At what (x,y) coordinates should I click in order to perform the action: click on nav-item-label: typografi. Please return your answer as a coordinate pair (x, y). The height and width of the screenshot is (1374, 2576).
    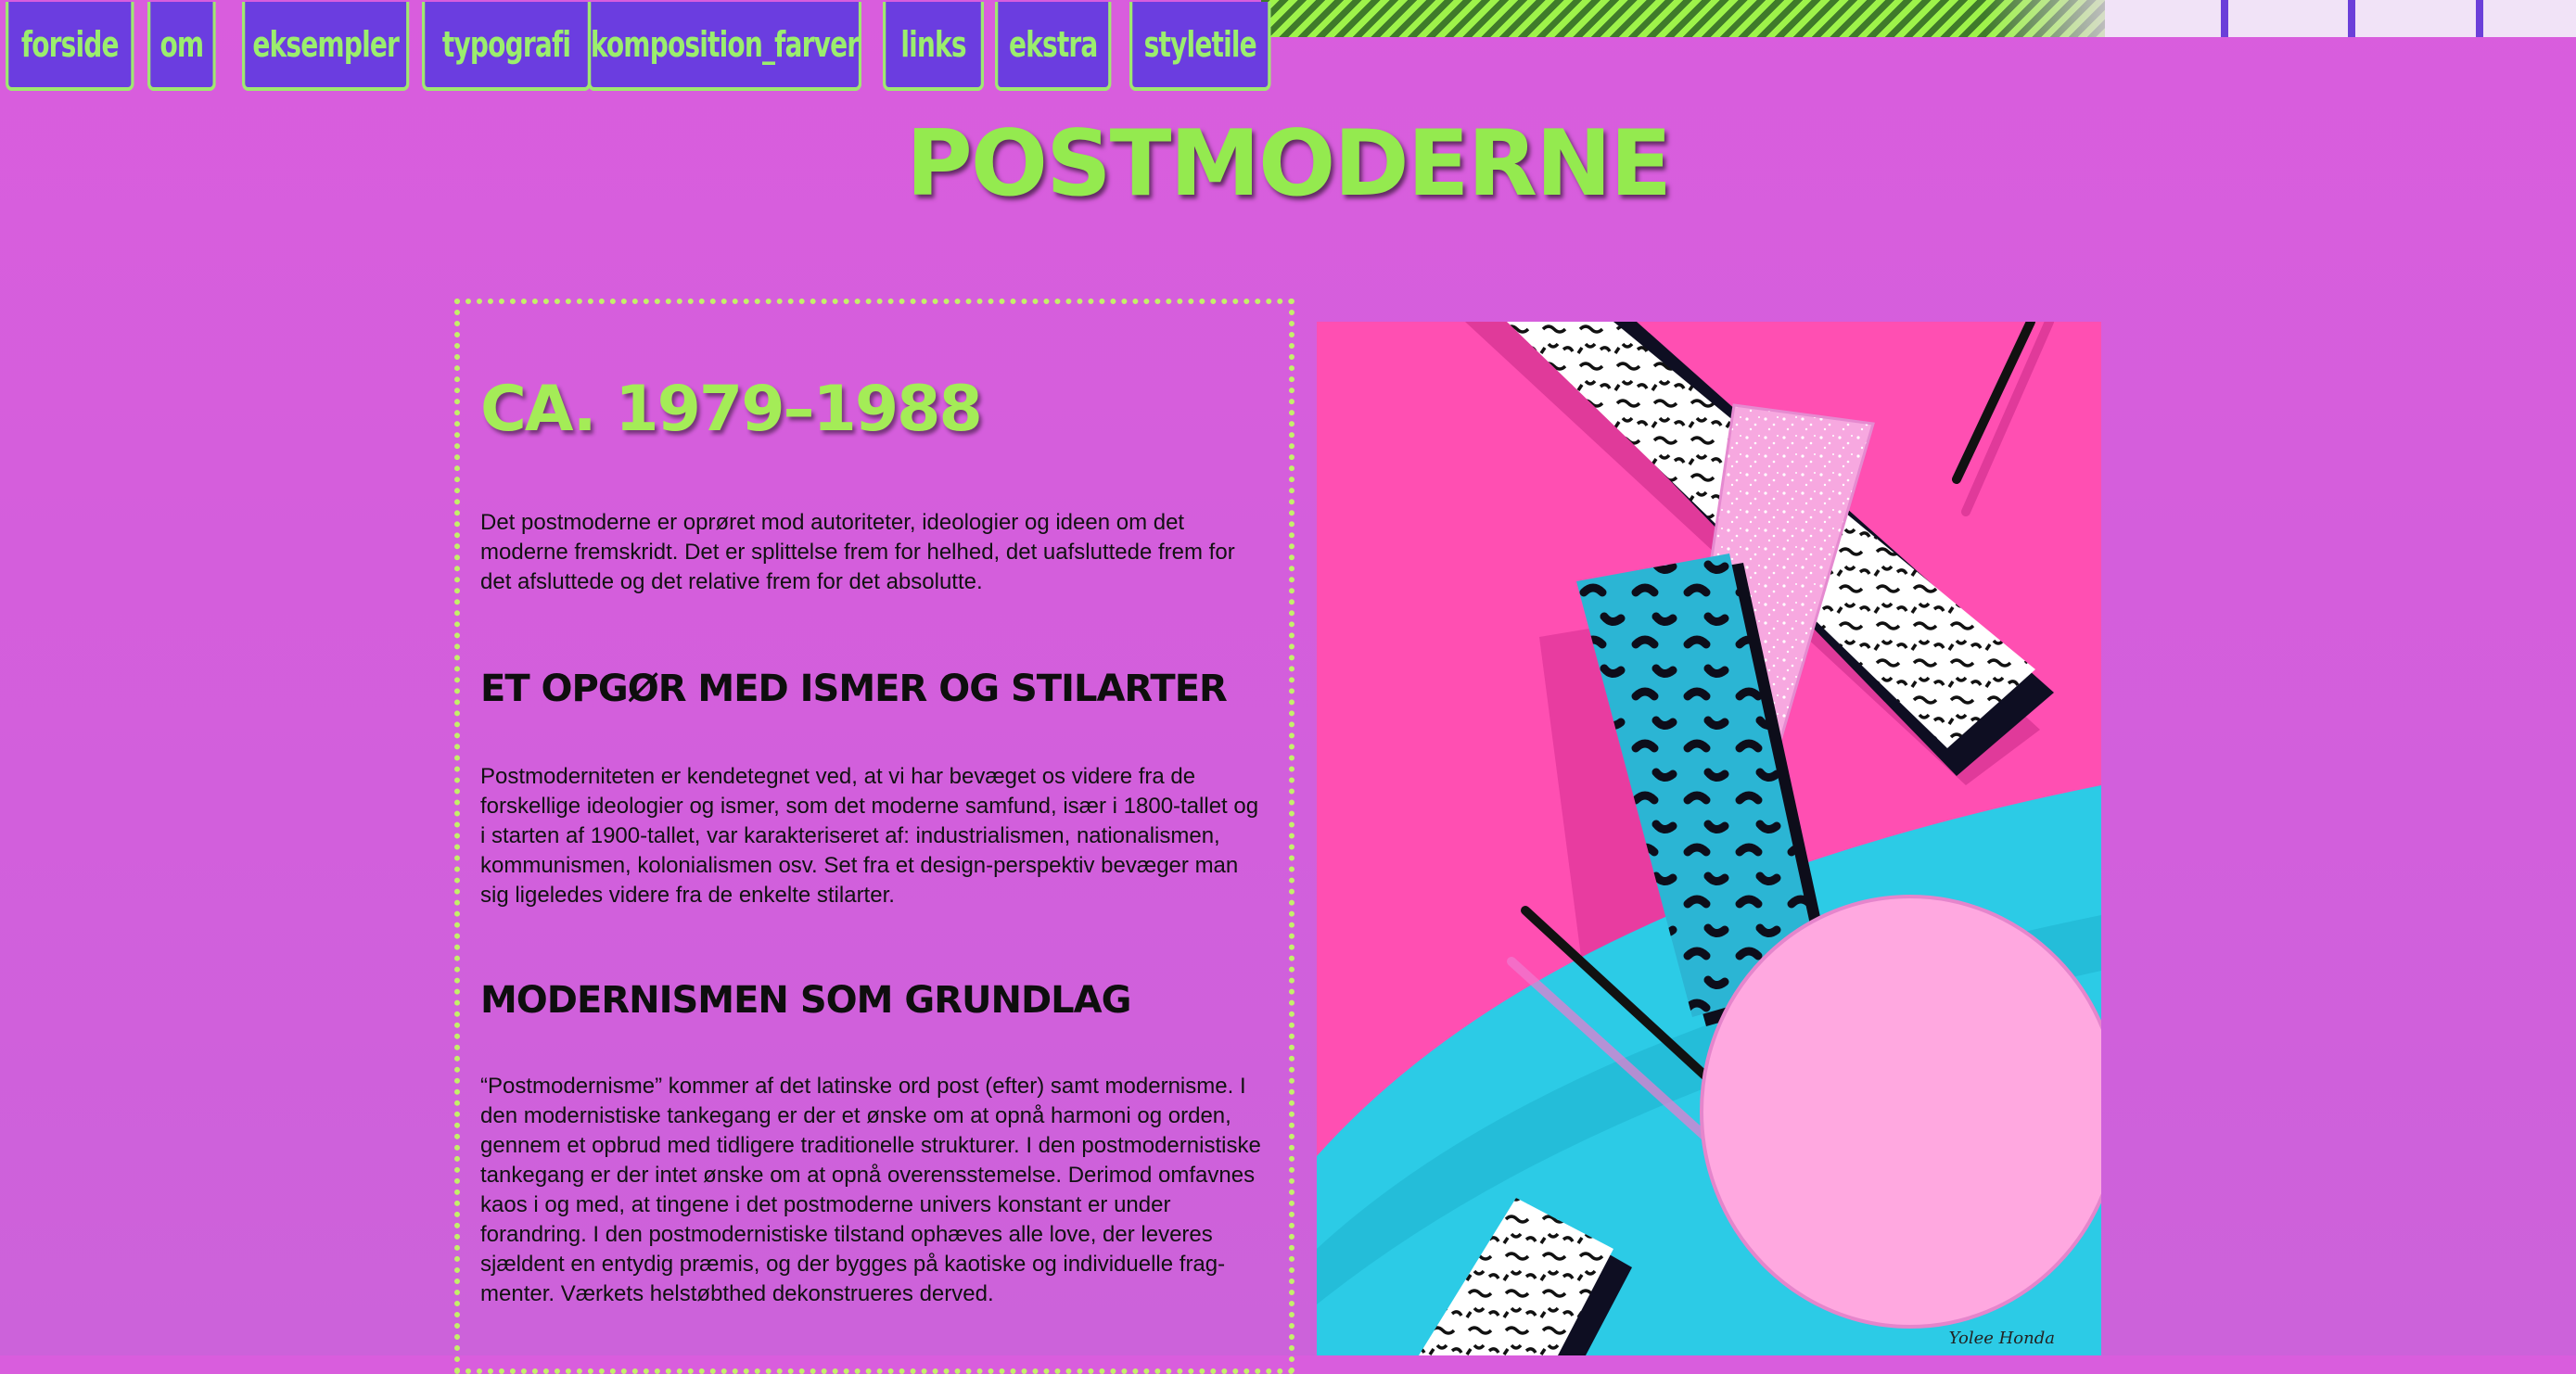
    Looking at the image, I should click on (506, 44).